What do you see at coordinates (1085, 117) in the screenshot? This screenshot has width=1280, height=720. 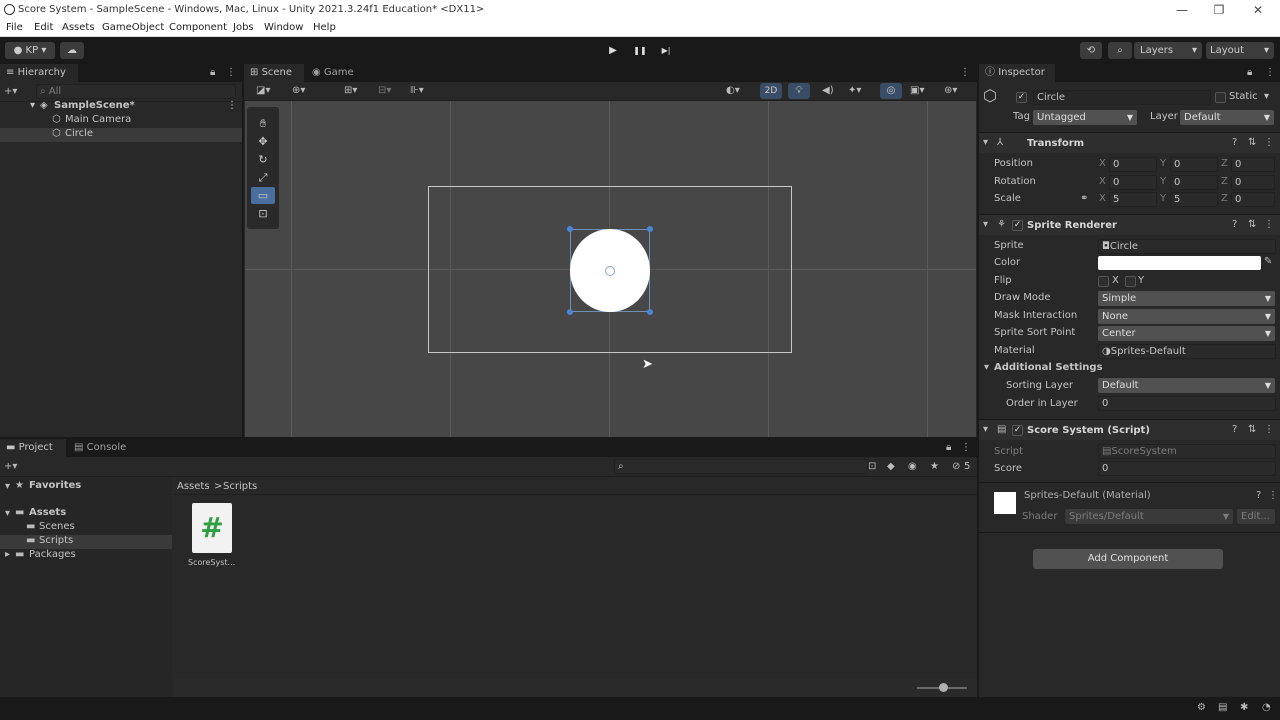 I see `tag-dropdown: Untagged ▼` at bounding box center [1085, 117].